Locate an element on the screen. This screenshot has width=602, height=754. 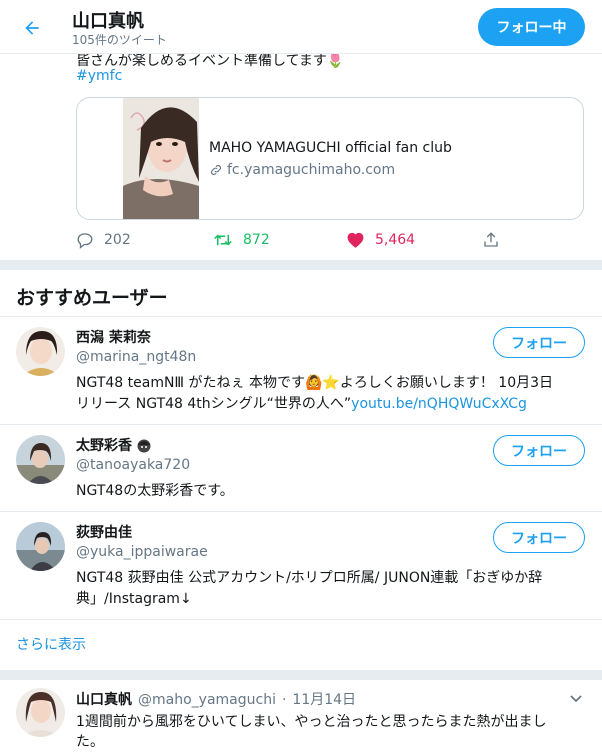
bio-text: リリース NGT48 4thシングル“世界の人へ” is located at coordinates (214, 404).